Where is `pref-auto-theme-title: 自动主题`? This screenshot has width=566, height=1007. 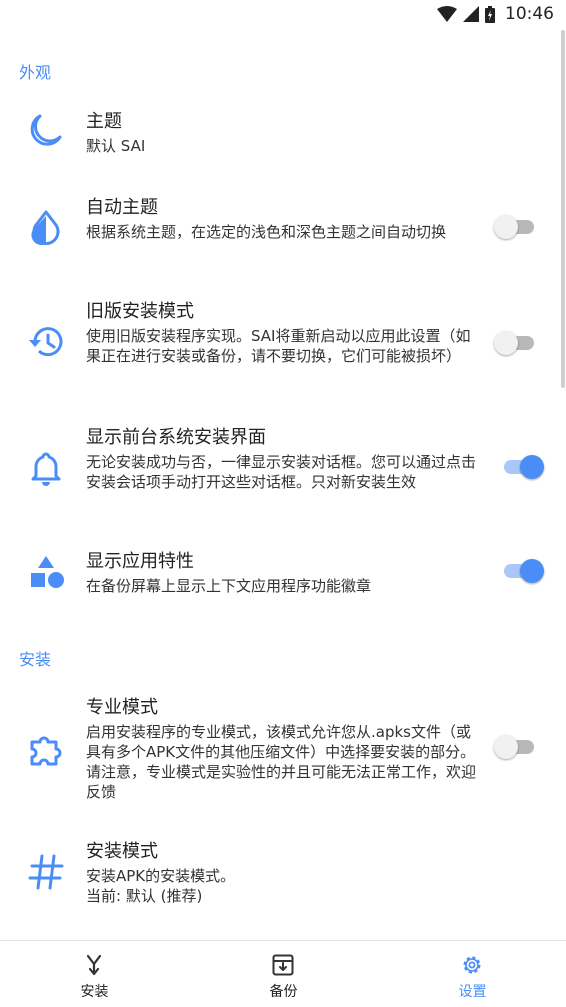 pref-auto-theme-title: 自动主题 is located at coordinates (122, 207).